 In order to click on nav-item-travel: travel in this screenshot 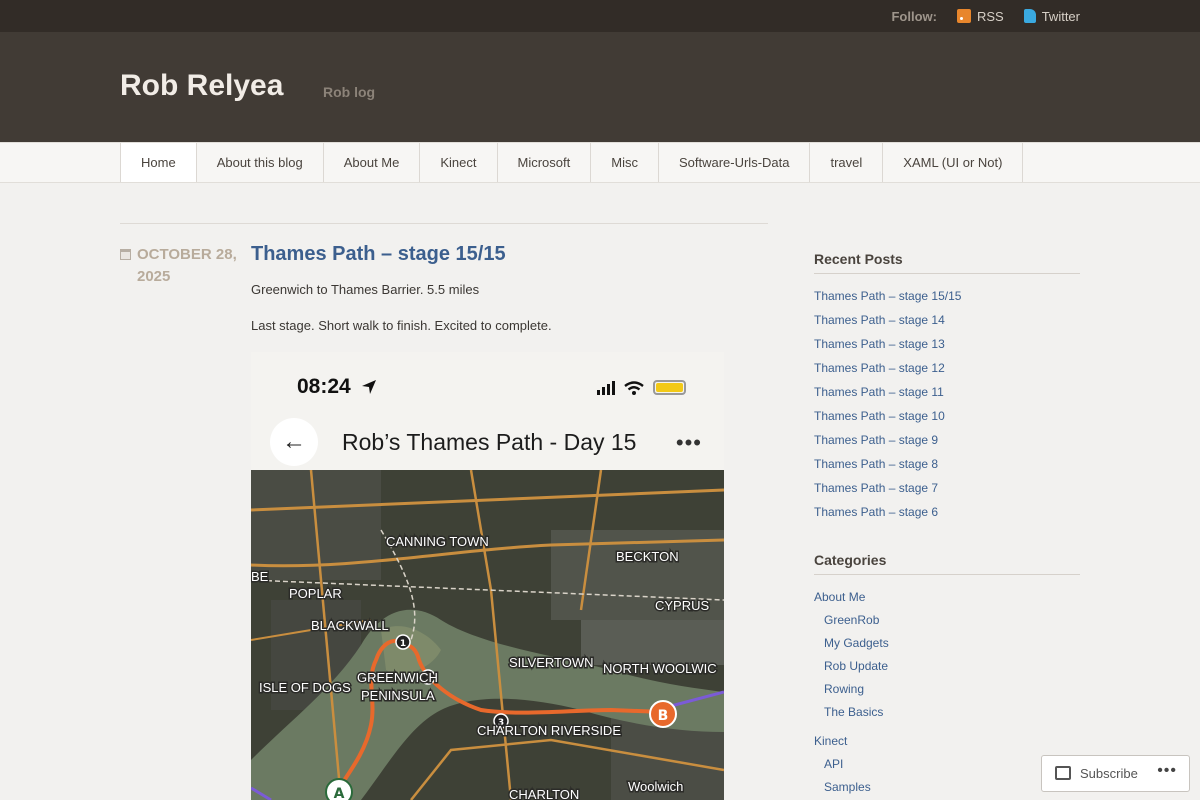, I will do `click(847, 162)`.